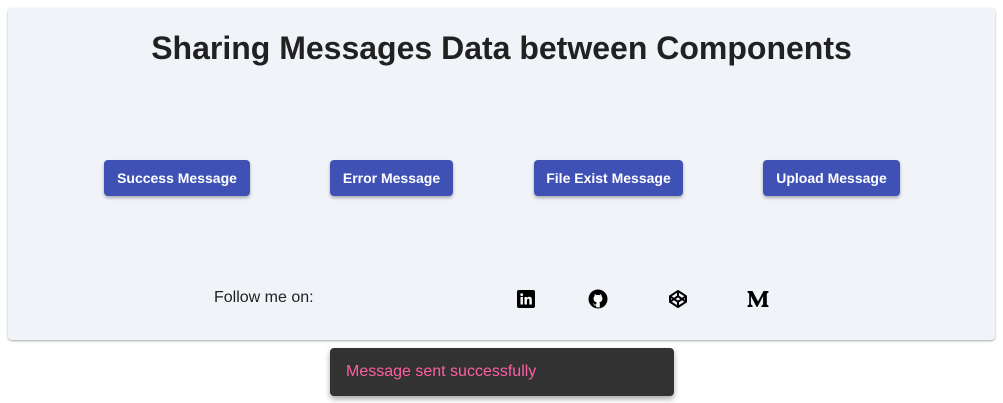  I want to click on page-title: Sharing Messages Data between Components, so click(501, 48).